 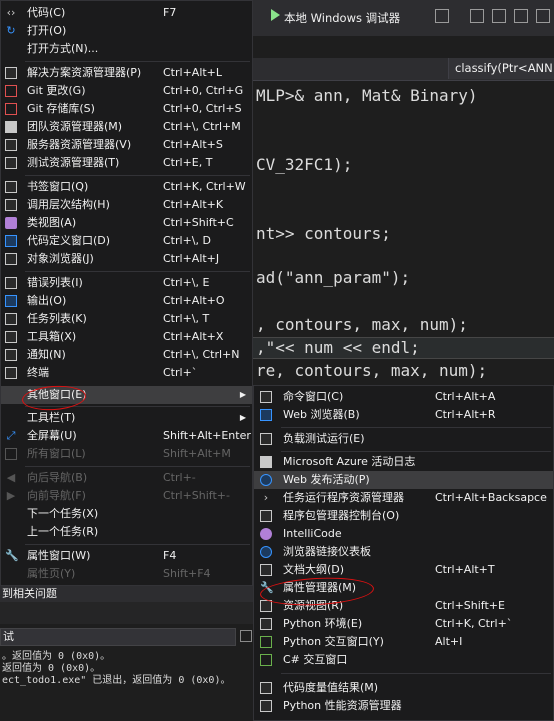 What do you see at coordinates (126, 373) in the screenshot?
I see `menu-item-terminal: 终端 Ctrl+`` at bounding box center [126, 373].